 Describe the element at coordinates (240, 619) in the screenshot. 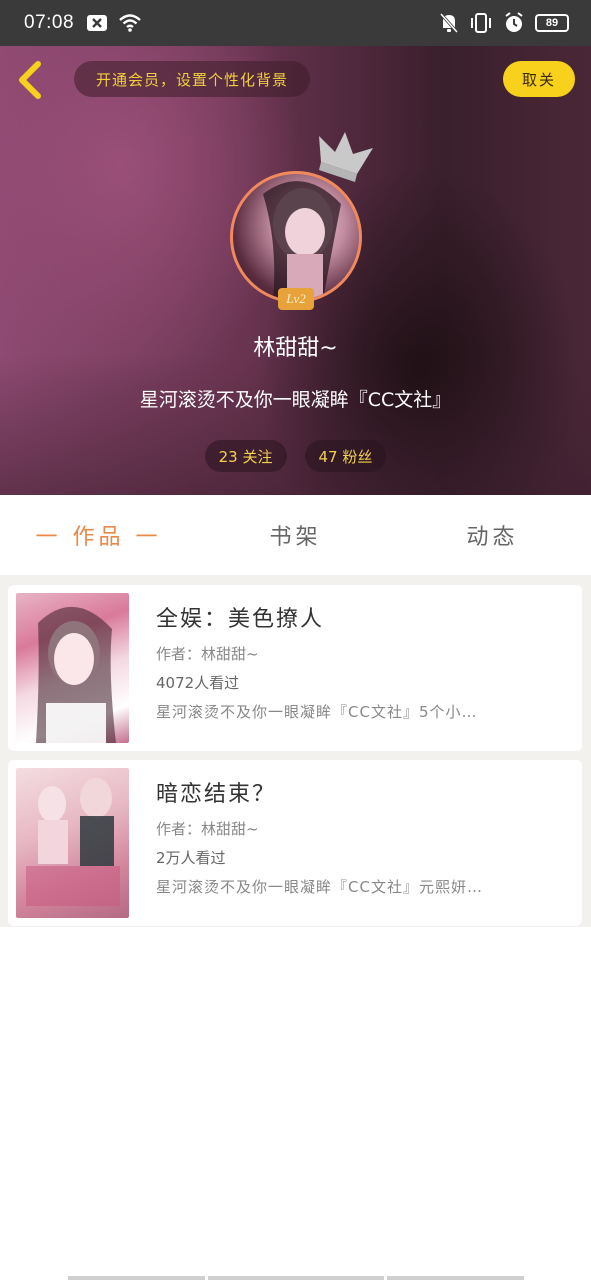

I see `book-title: 全娱：美色撩人` at that location.